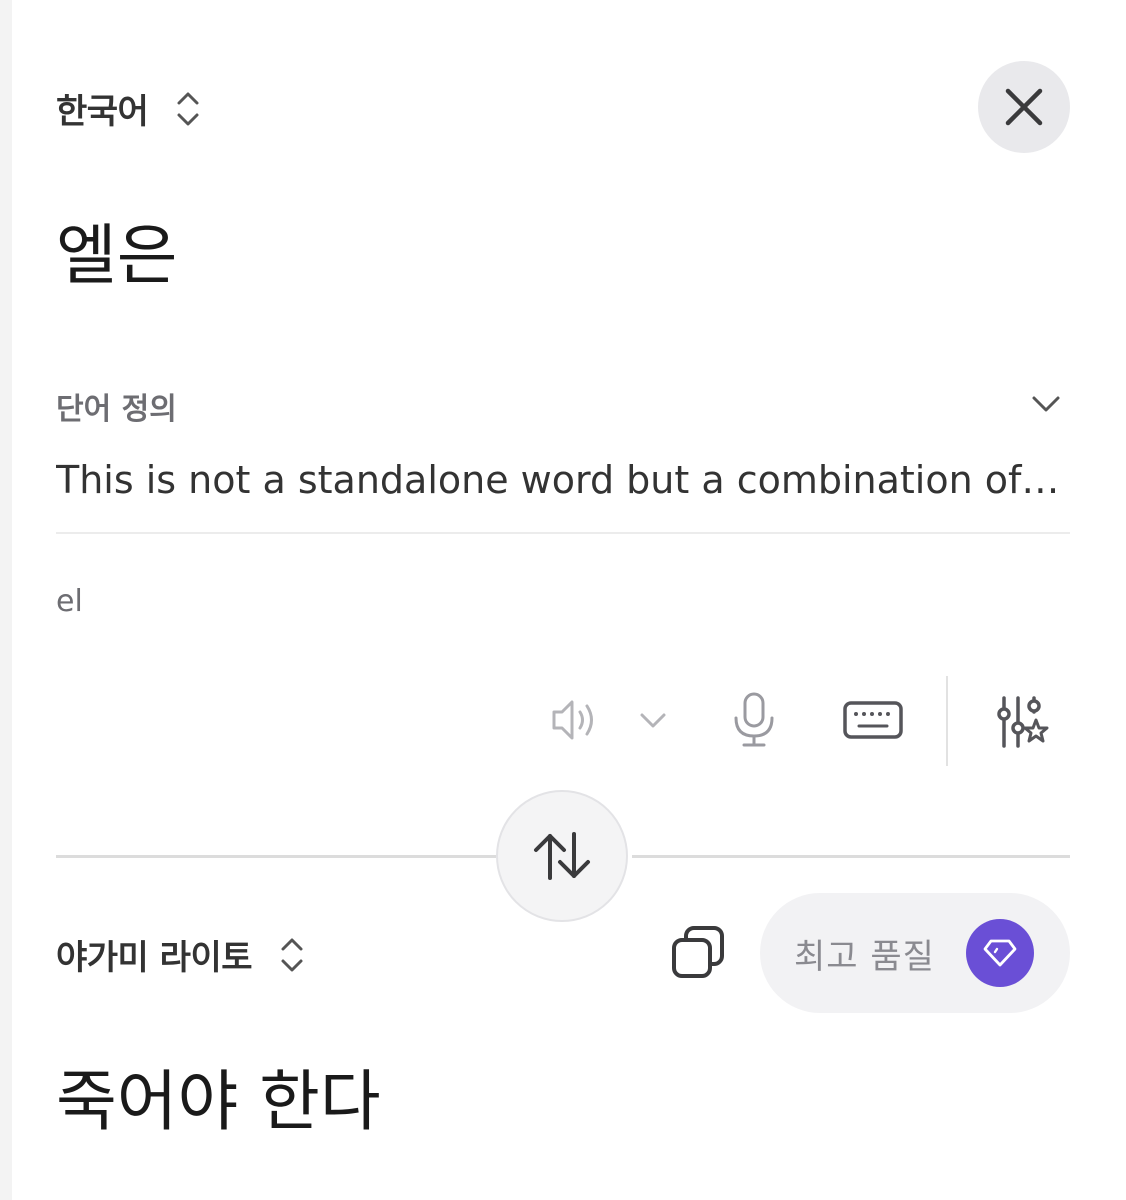  Describe the element at coordinates (69, 601) in the screenshot. I see `romanization-text: el` at that location.